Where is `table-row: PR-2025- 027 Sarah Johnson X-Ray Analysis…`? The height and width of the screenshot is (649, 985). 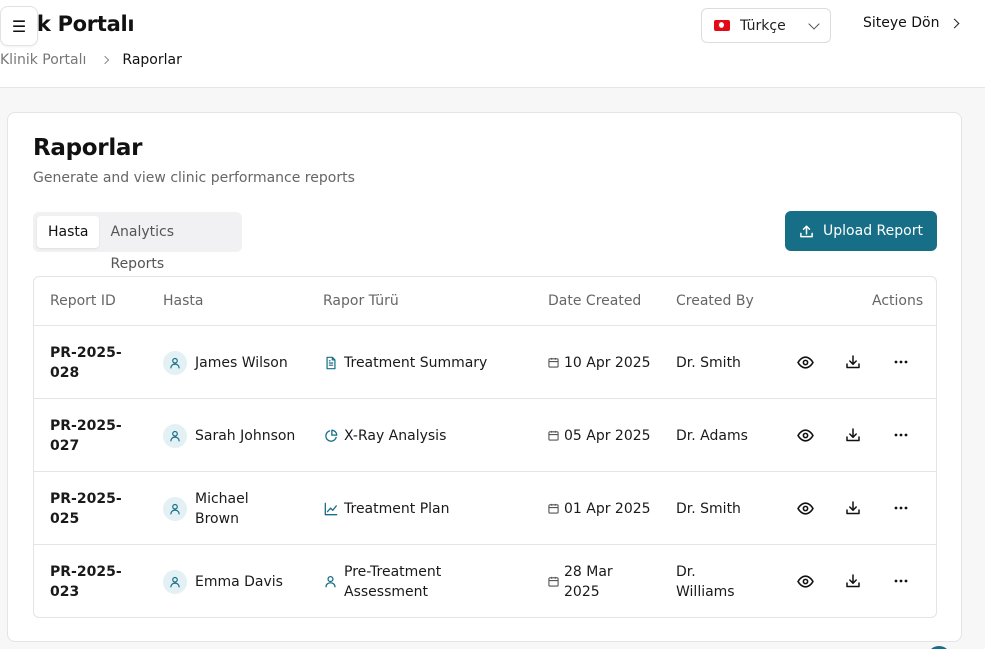 table-row: PR-2025- 027 Sarah Johnson X-Ray Analysis… is located at coordinates (485, 435).